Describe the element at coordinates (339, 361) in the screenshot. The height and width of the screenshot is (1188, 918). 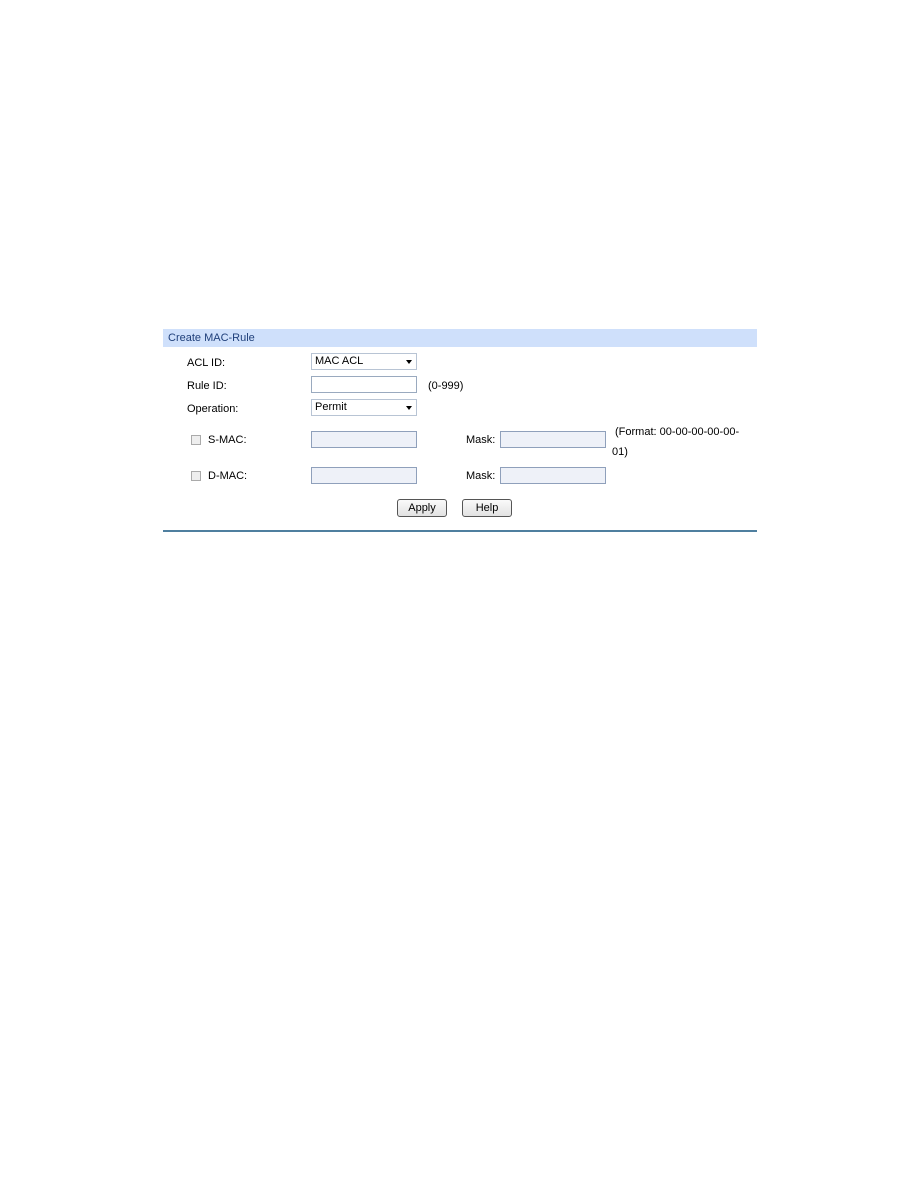
I see `acl-id-value: MAC ACL` at that location.